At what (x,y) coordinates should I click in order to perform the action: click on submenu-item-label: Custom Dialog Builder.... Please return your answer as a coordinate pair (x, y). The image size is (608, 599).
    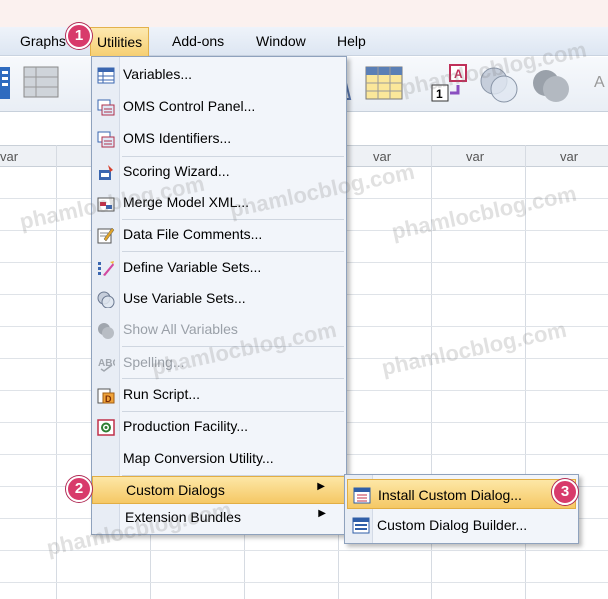
    Looking at the image, I should click on (452, 525).